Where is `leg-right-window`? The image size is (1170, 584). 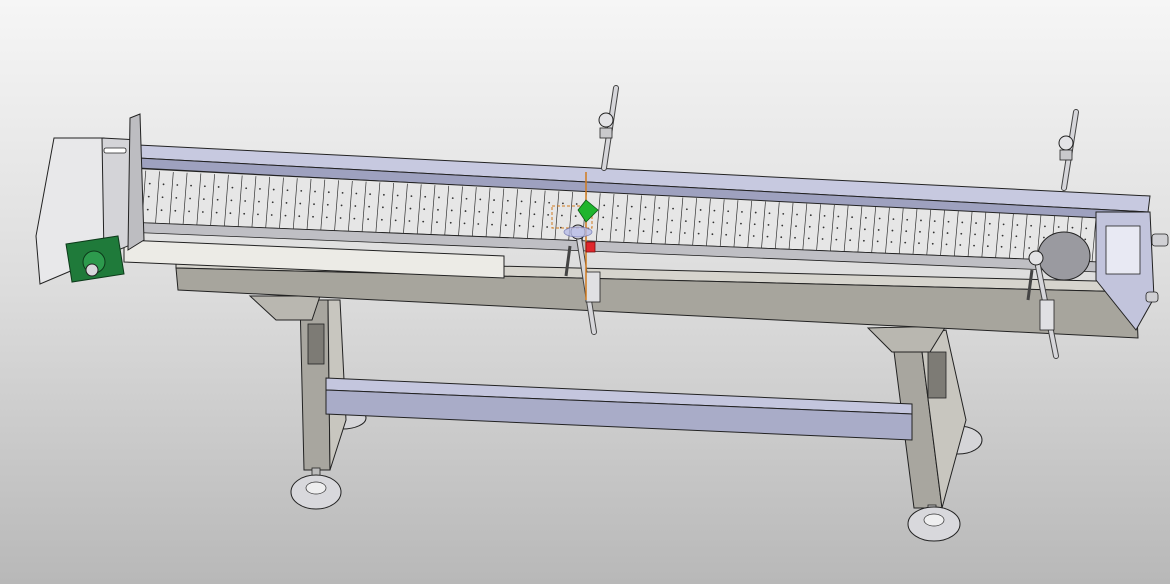 leg-right-window is located at coordinates (937, 375).